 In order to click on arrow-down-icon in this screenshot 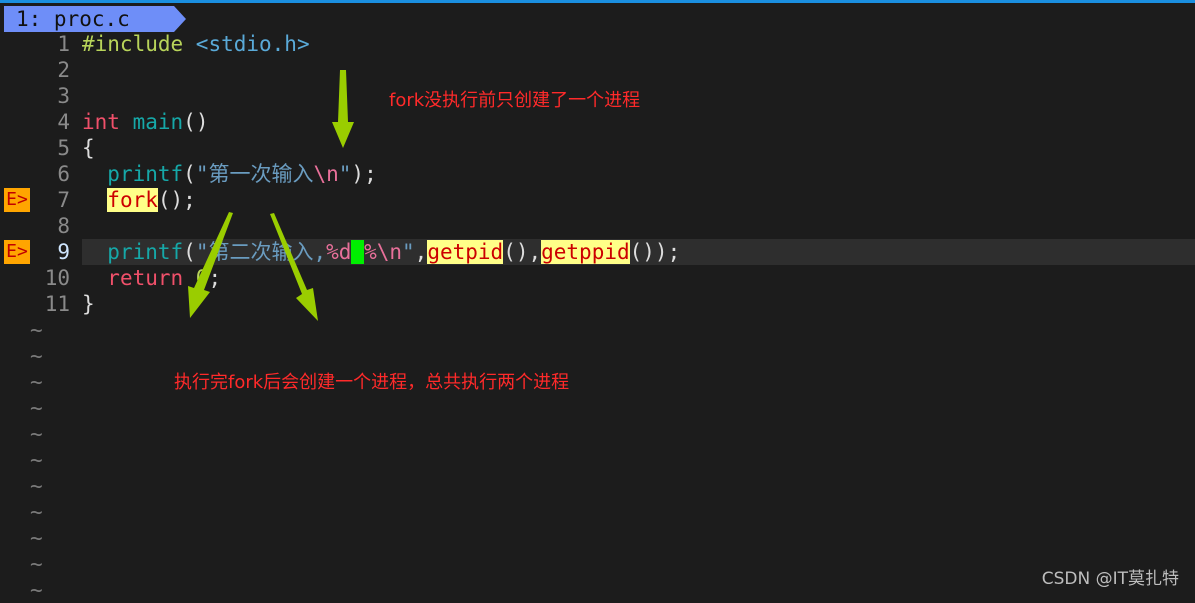, I will do `click(343, 109)`.